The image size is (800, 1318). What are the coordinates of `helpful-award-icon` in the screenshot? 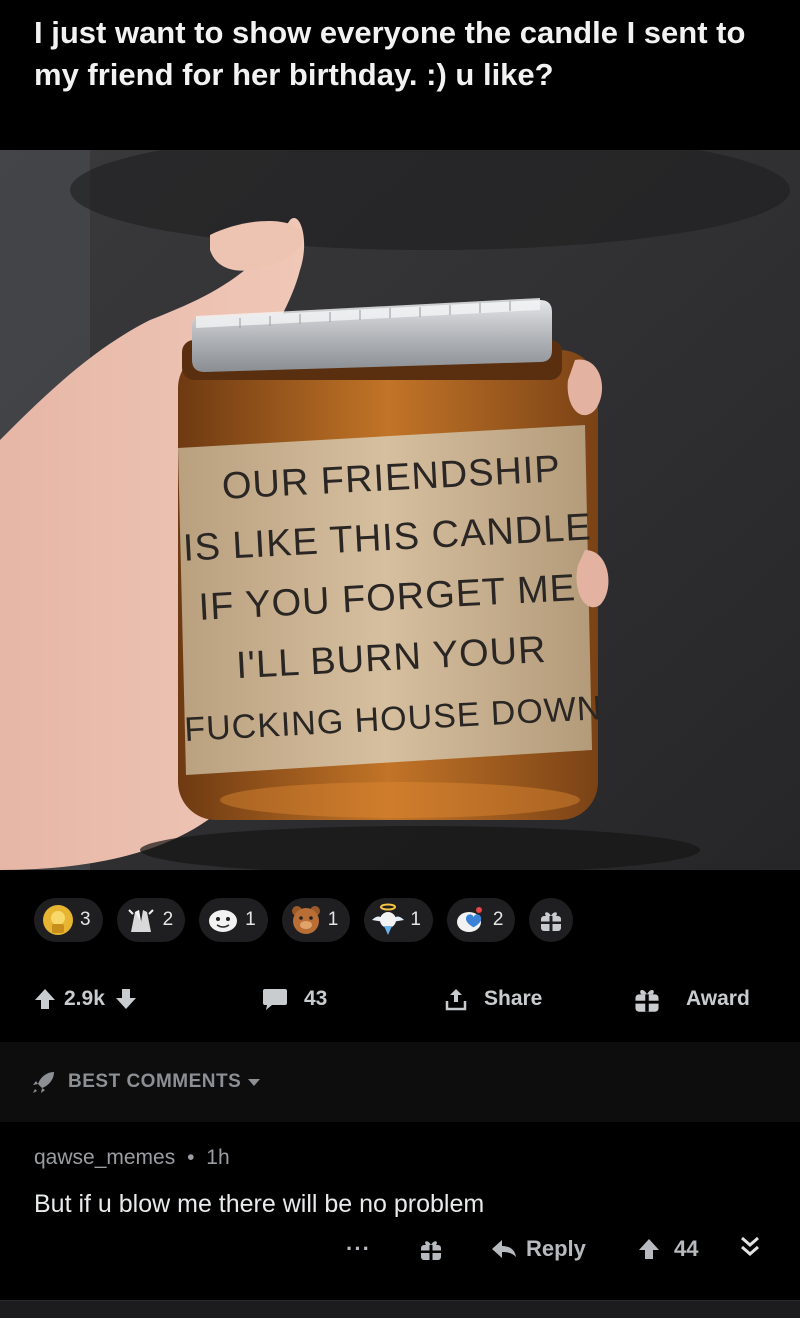 It's located at (58, 920).